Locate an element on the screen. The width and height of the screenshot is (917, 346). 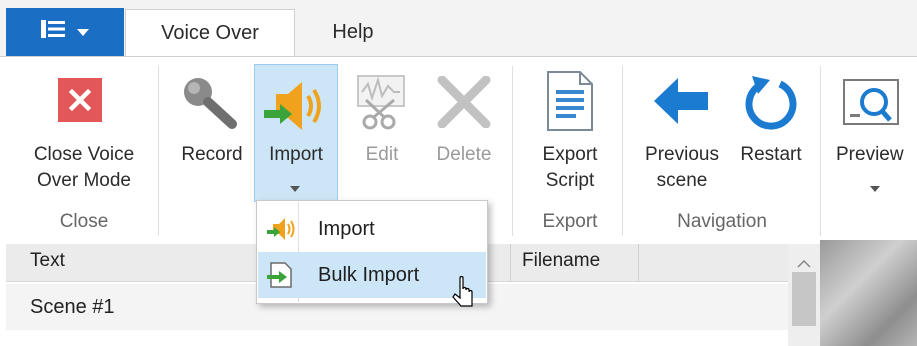
magnifier-screen-icon is located at coordinates (872, 105).